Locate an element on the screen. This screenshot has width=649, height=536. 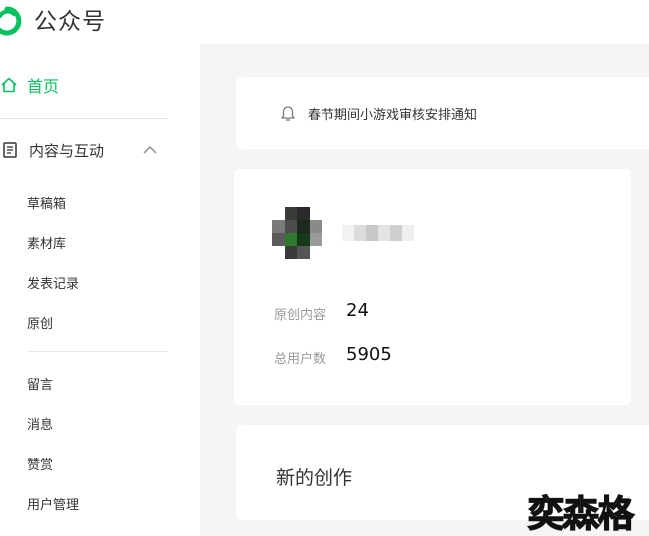
bell-icon is located at coordinates (288, 113).